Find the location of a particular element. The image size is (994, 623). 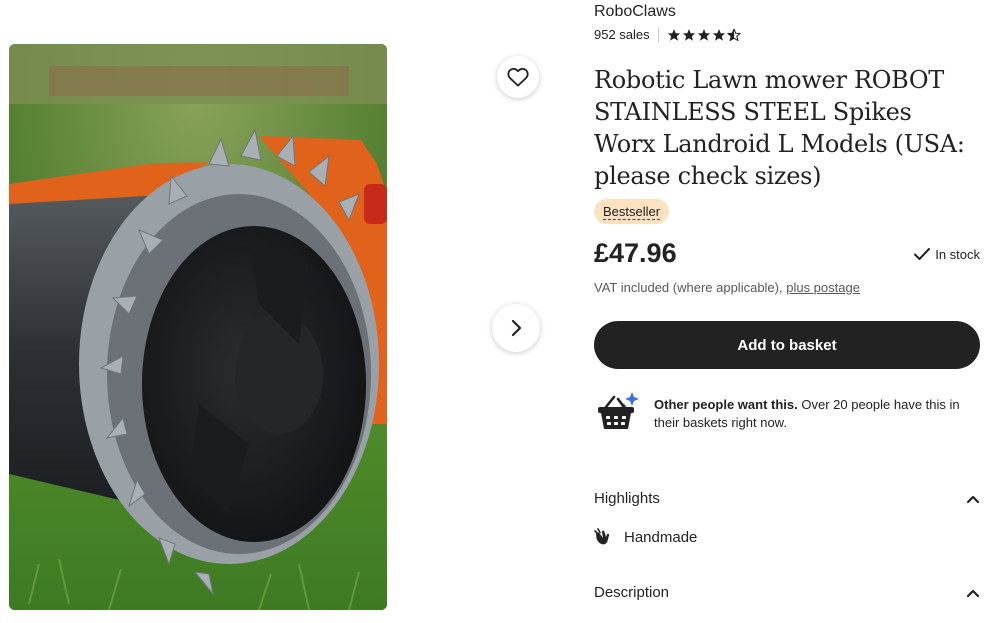

star-rating is located at coordinates (704, 35).